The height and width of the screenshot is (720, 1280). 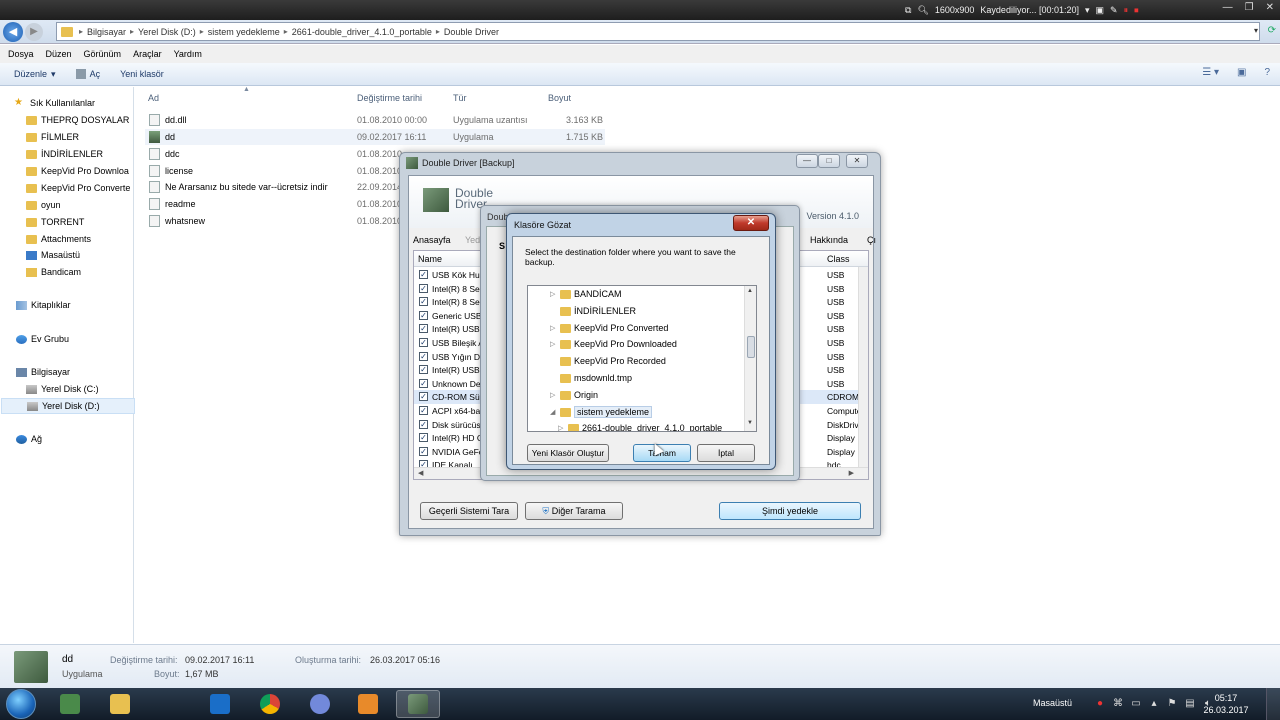 I want to click on sidebar-item-network: Ağ, so click(x=83, y=439).